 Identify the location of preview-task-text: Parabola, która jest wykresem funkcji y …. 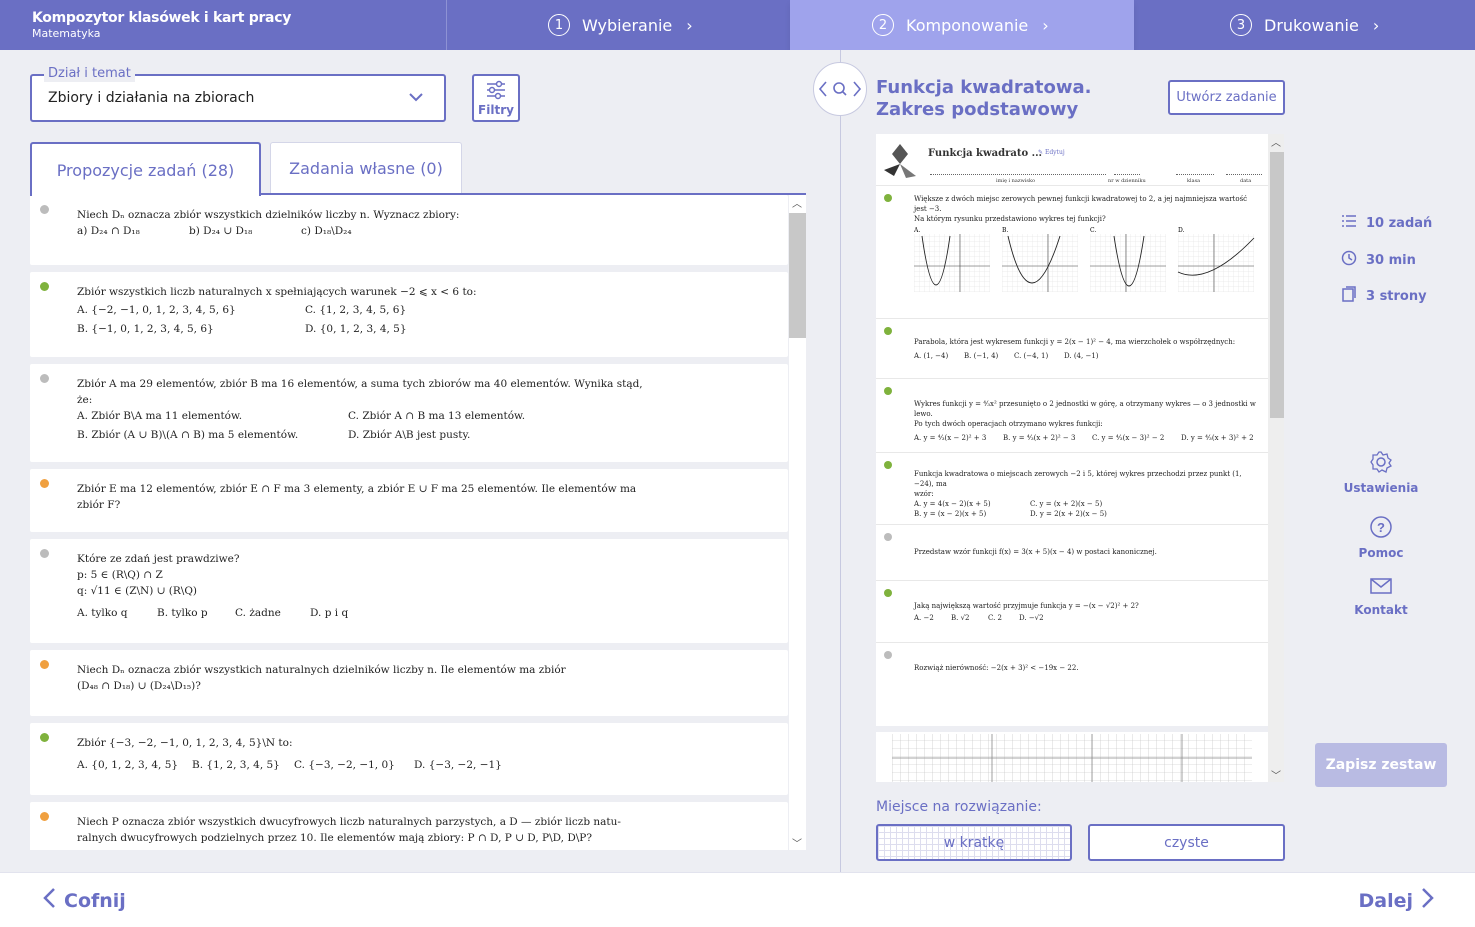
(1075, 342).